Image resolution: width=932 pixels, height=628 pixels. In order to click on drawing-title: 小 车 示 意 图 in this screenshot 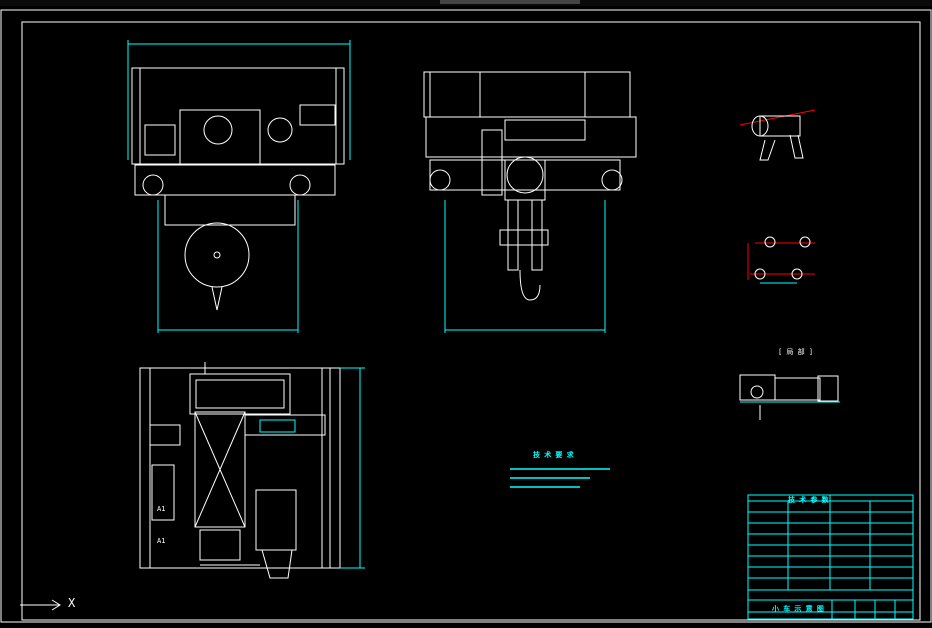, I will do `click(798, 609)`.